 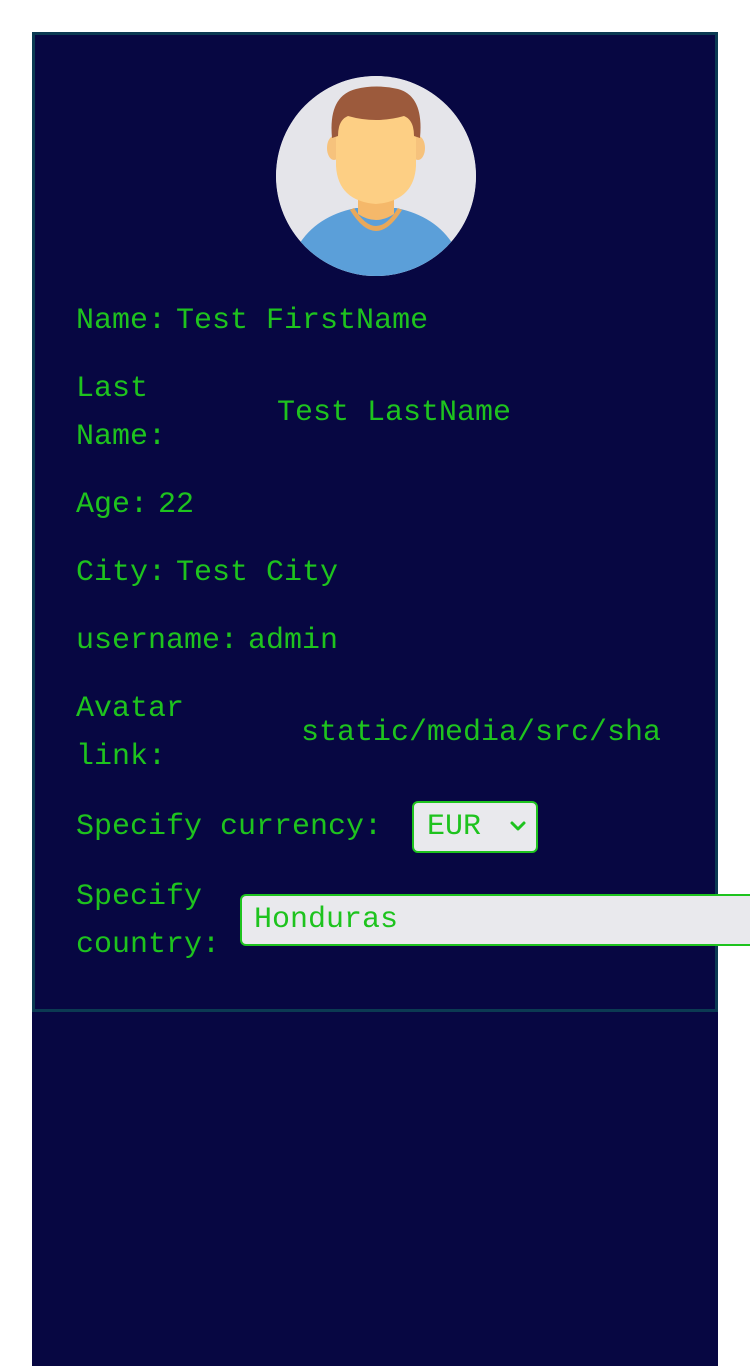 What do you see at coordinates (302, 321) in the screenshot?
I see `name-value: Test FirstName` at bounding box center [302, 321].